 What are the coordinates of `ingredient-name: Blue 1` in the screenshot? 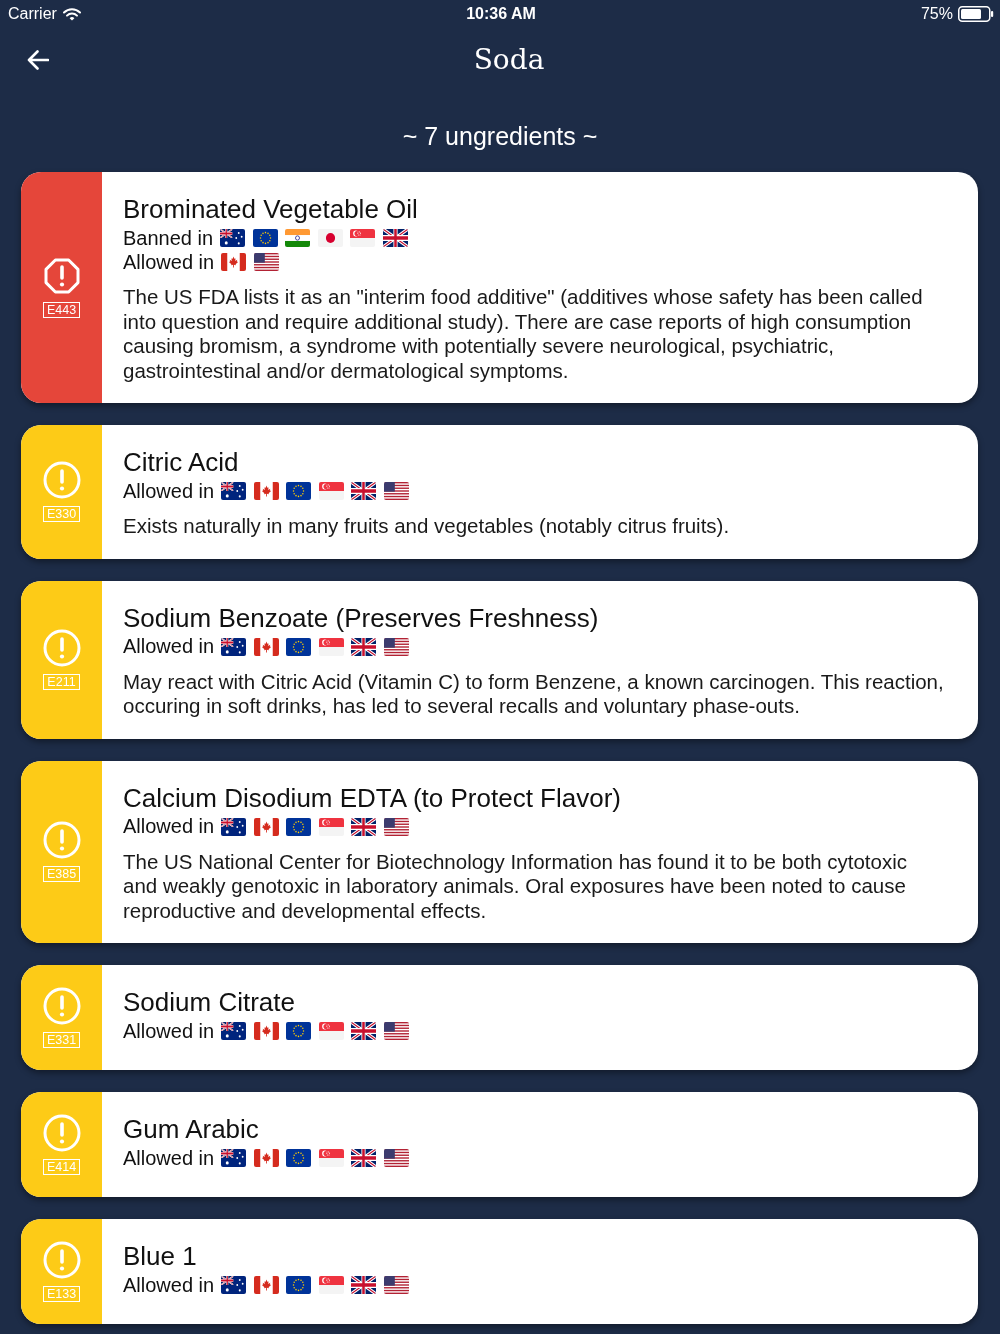 It's located at (160, 1256).